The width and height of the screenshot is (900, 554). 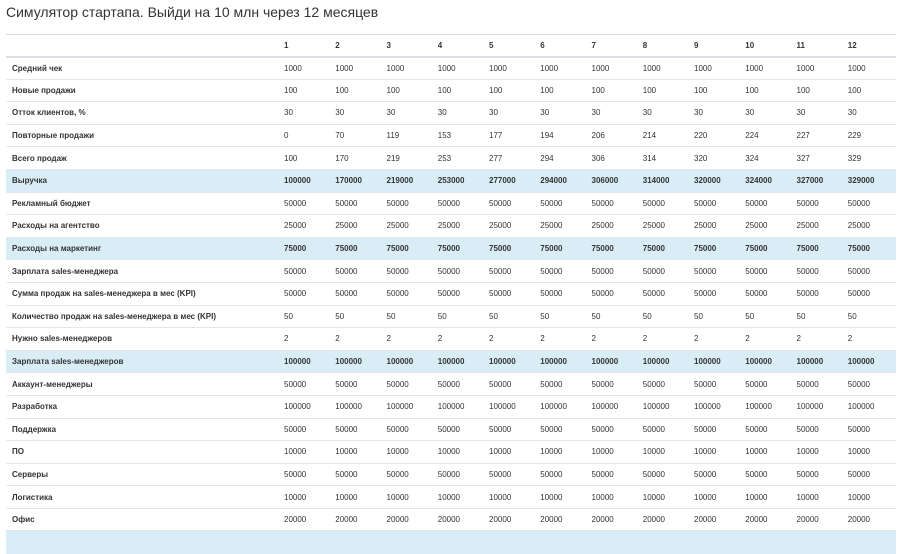 What do you see at coordinates (460, 46) in the screenshot?
I see `header-cell-month: 4` at bounding box center [460, 46].